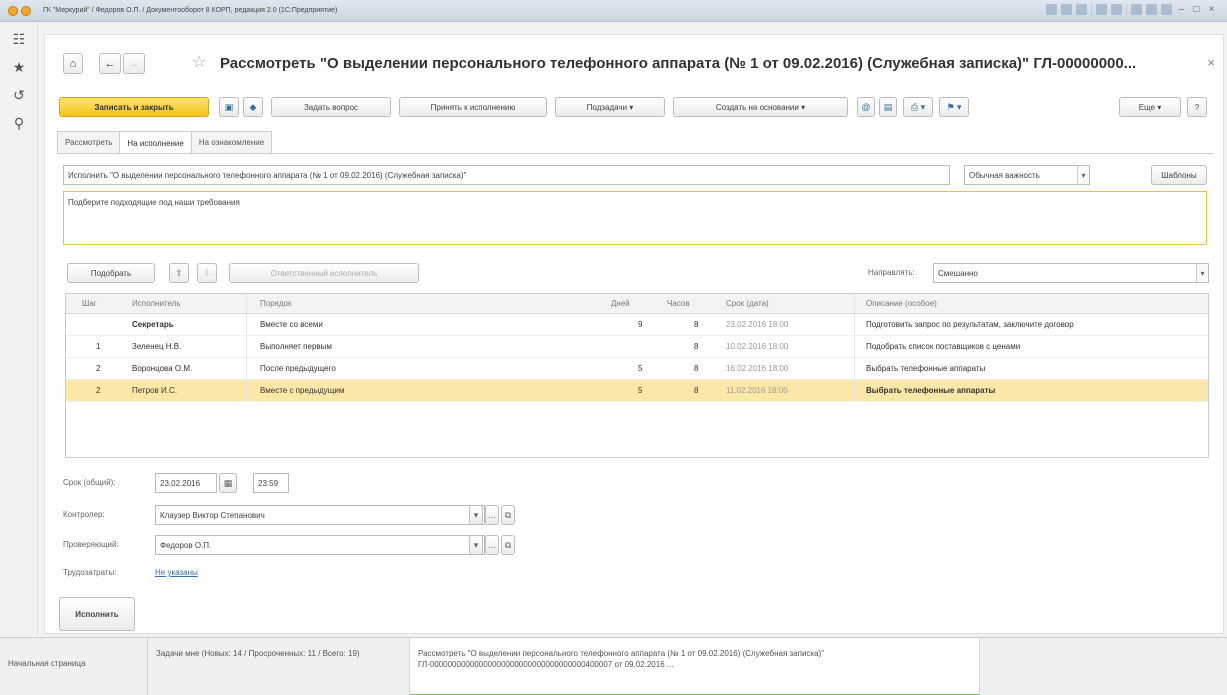 The height and width of the screenshot is (695, 1227). I want to click on titlebar-tools: – □ ×, so click(1131, 9).